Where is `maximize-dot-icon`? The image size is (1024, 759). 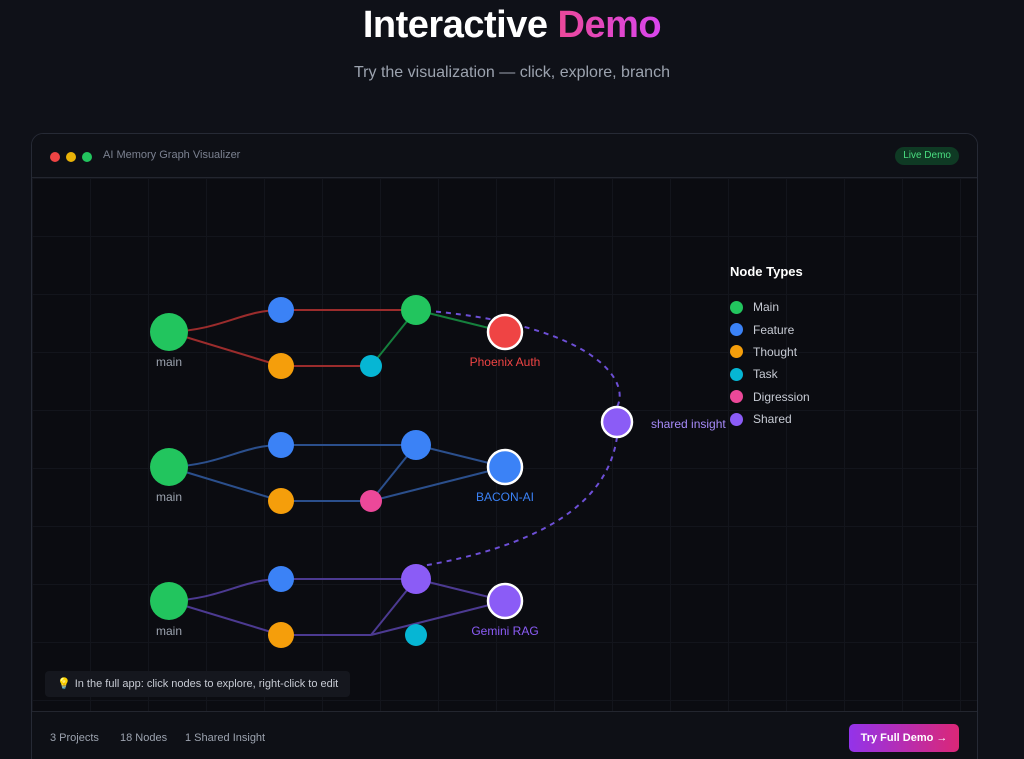 maximize-dot-icon is located at coordinates (87, 157).